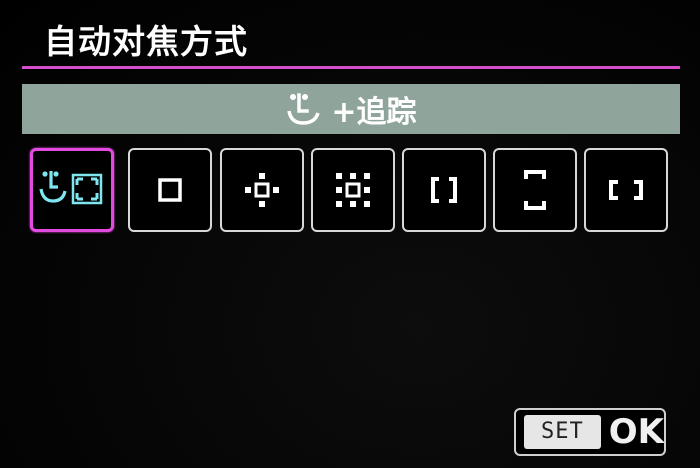  I want to click on selected-mode-banner: +追踪, so click(351, 109).